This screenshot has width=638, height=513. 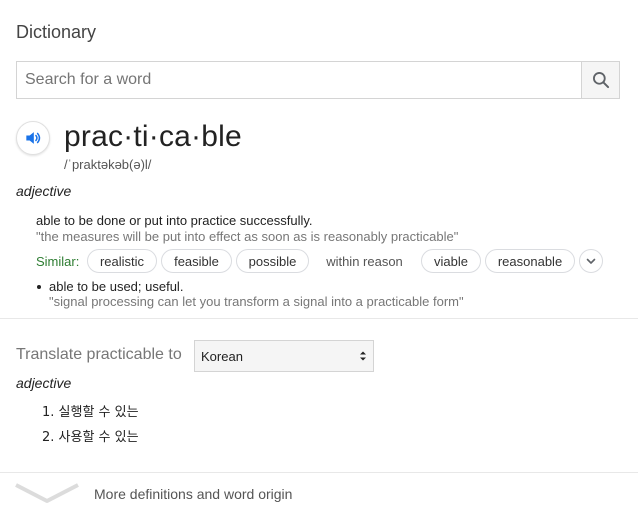 I want to click on search-button, so click(x=600, y=80).